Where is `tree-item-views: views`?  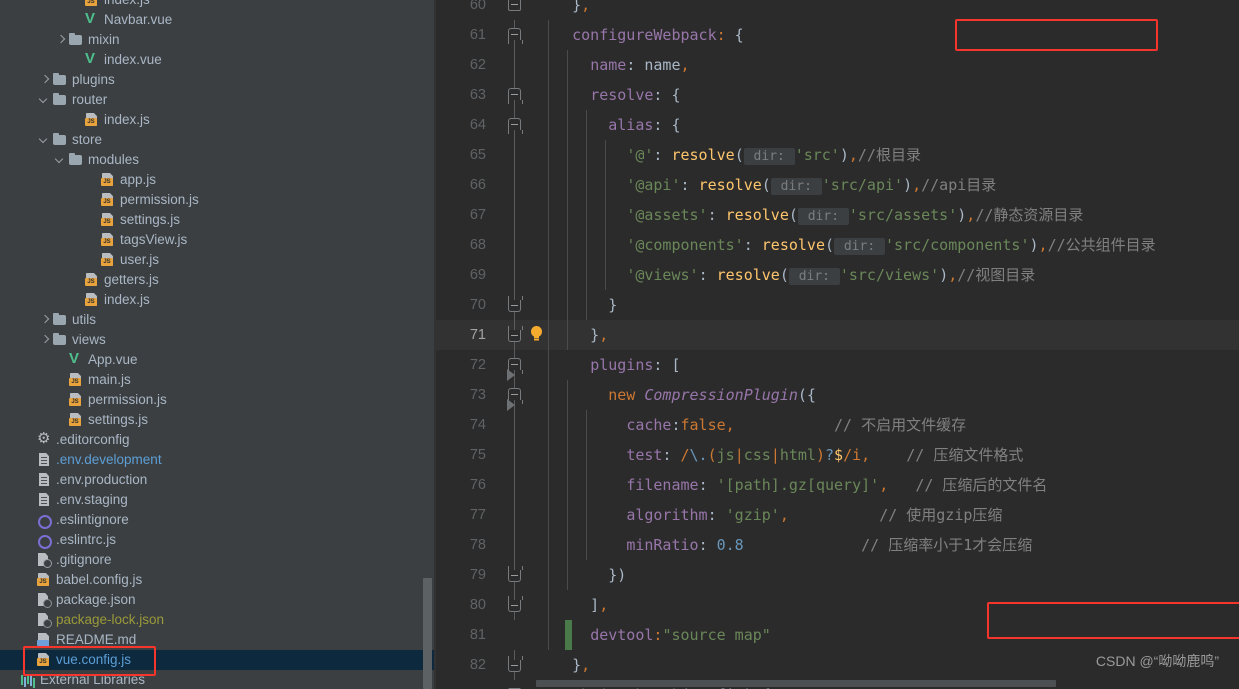
tree-item-views: views is located at coordinates (218, 340).